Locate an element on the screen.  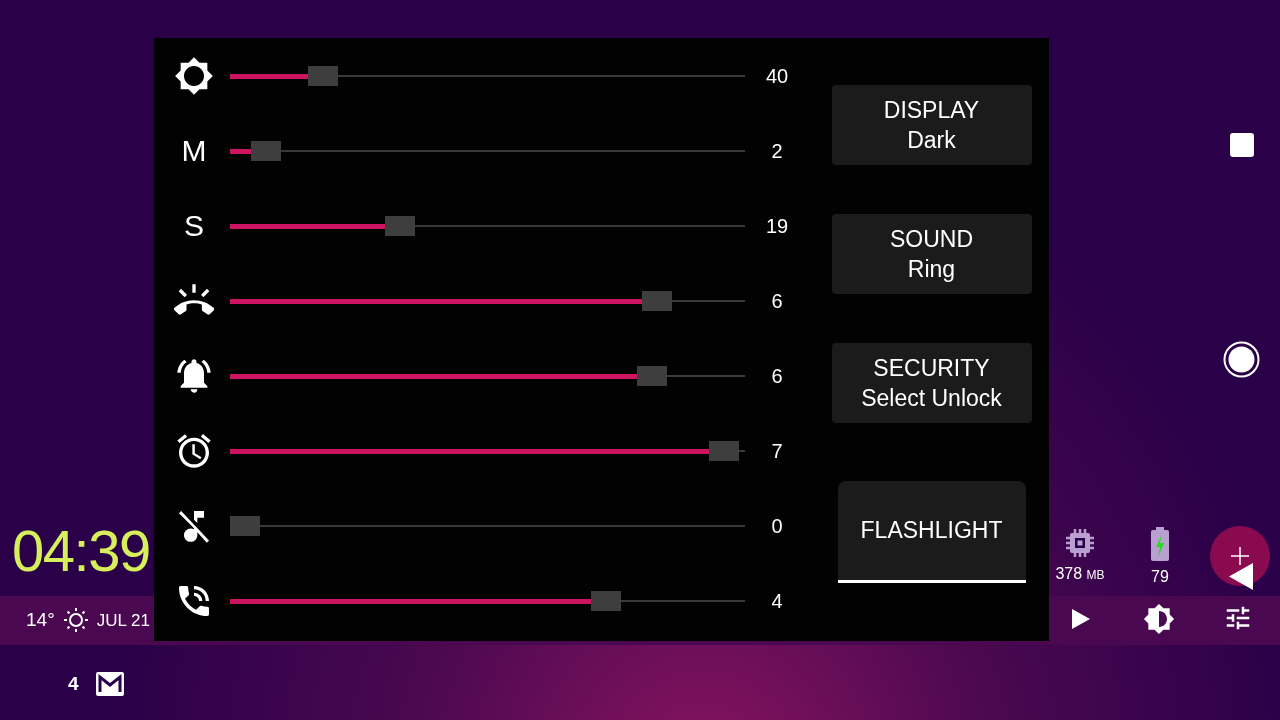
record-icon is located at coordinates (1241, 359).